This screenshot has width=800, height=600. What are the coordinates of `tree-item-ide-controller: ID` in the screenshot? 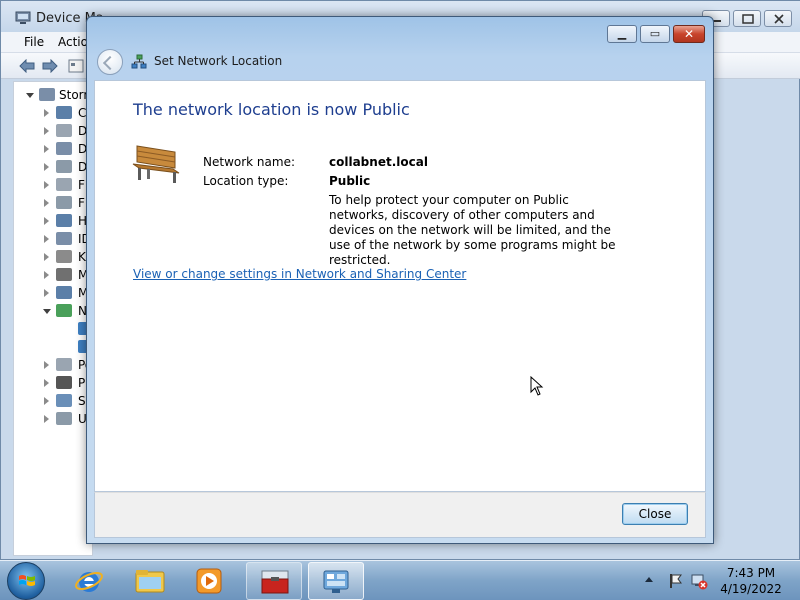 It's located at (53, 239).